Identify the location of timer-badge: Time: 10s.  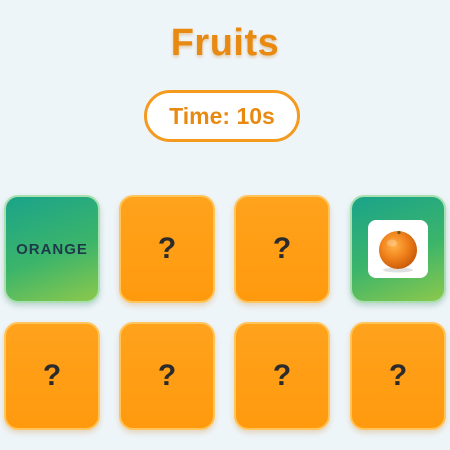
(222, 116).